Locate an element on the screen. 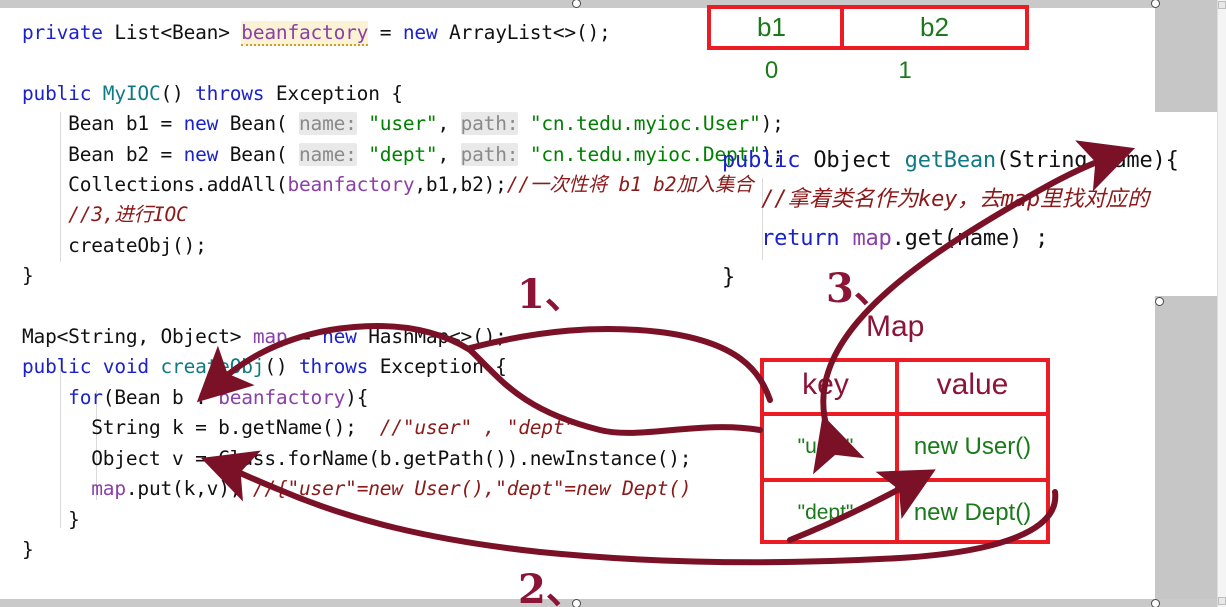 This screenshot has width=1226, height=607. code-token: getBean is located at coordinates (950, 160).